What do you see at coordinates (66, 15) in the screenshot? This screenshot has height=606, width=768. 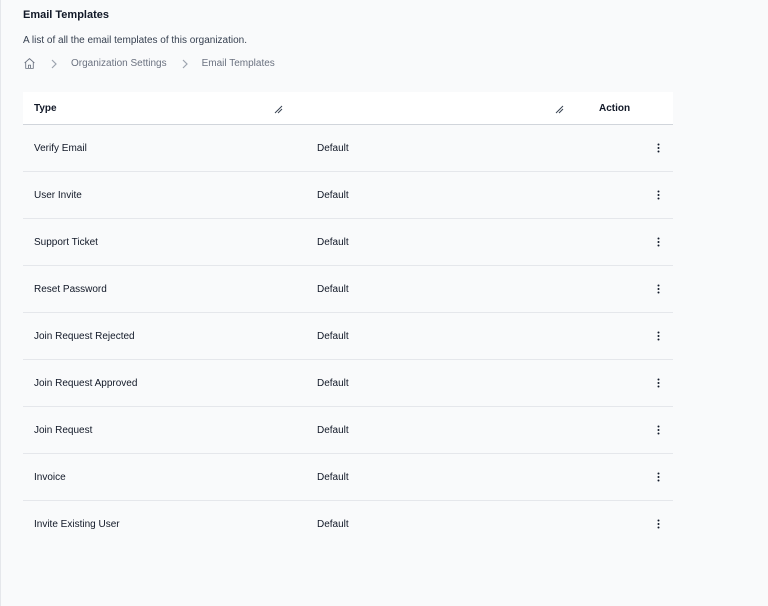 I see `page-title: Email Templates` at bounding box center [66, 15].